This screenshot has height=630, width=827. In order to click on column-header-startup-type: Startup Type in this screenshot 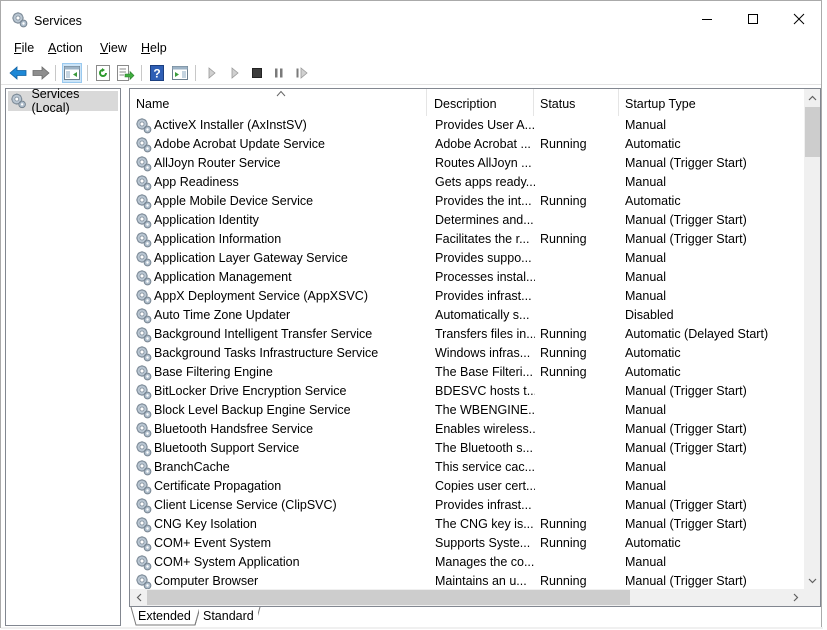, I will do `click(711, 102)`.